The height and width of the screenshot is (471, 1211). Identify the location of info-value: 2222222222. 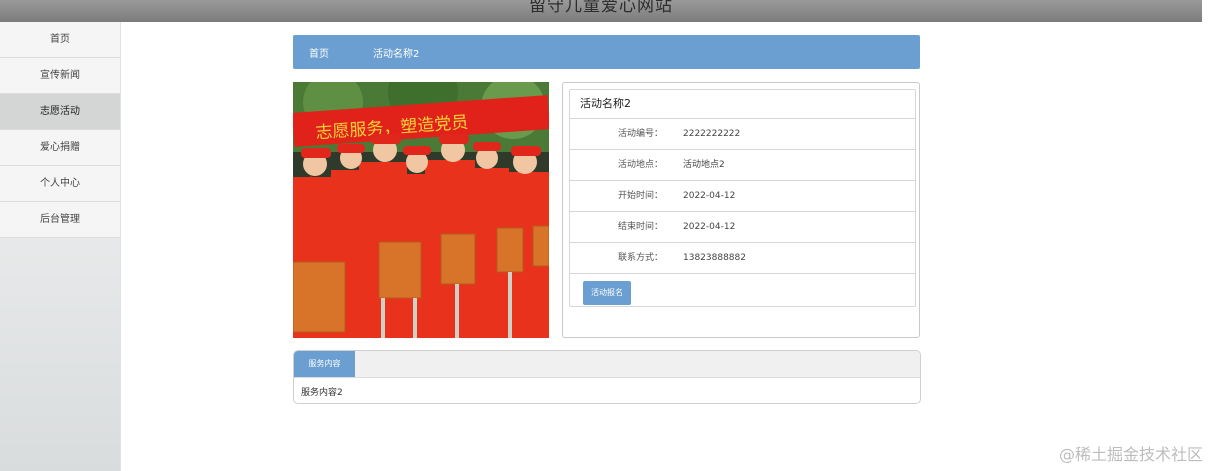
(712, 134).